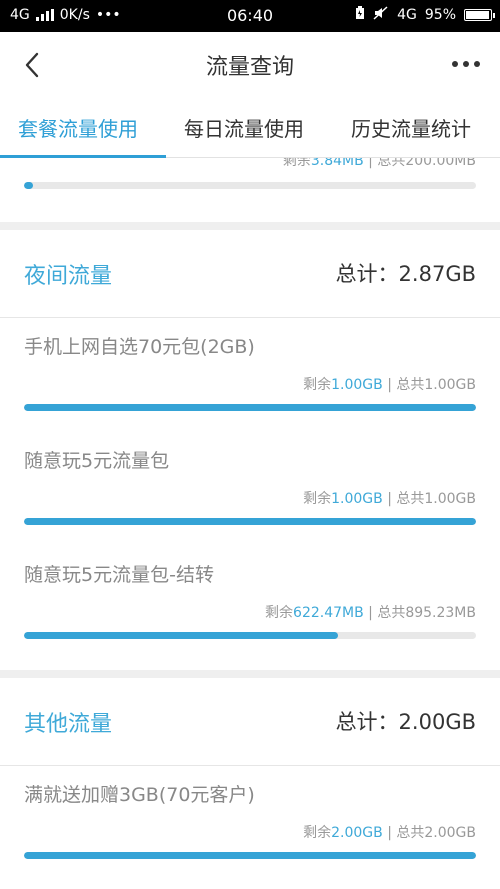 The image size is (500, 889). I want to click on battery-saver-icon, so click(360, 15).